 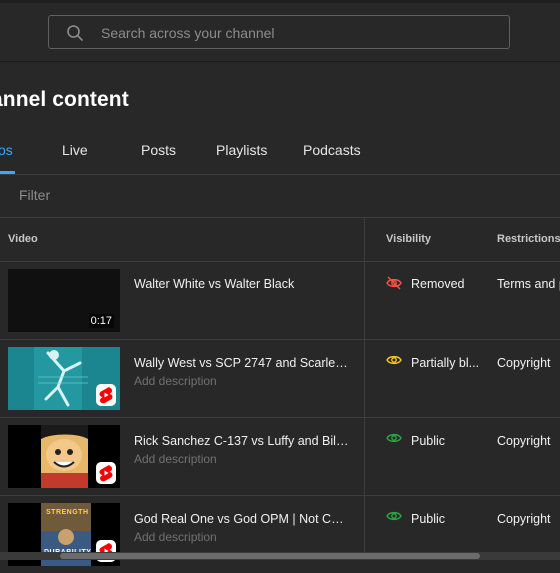 What do you see at coordinates (158, 150) in the screenshot?
I see `tab-posts: Posts` at bounding box center [158, 150].